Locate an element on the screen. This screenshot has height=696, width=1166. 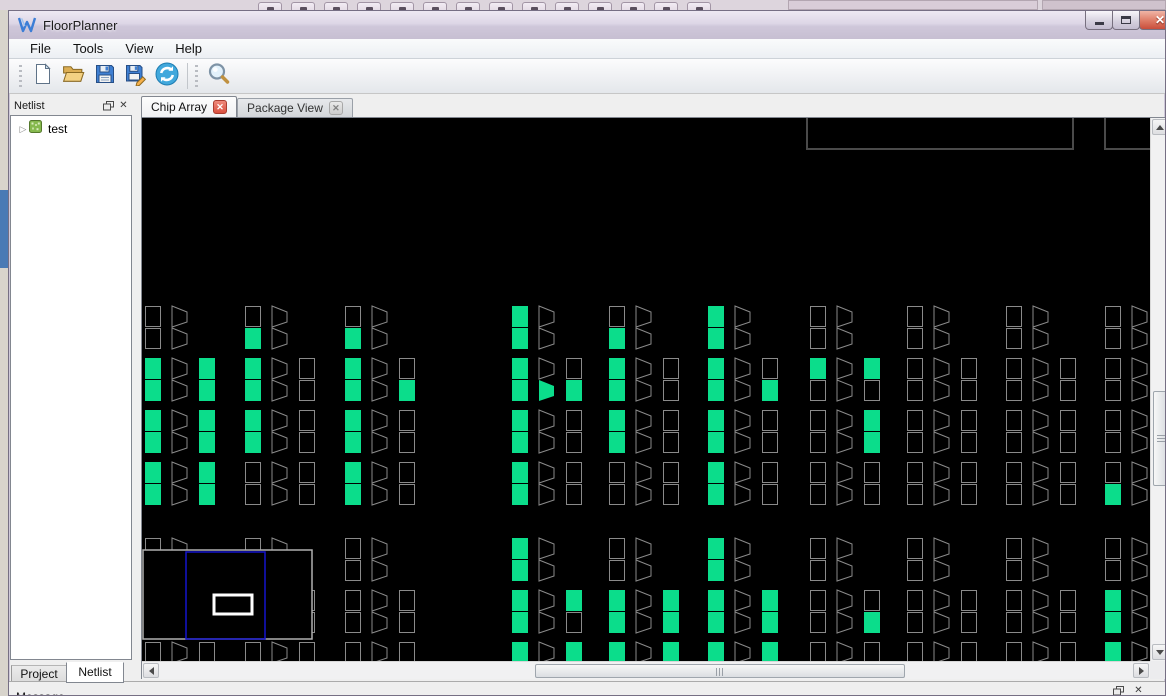
pin-flag-filled is located at coordinates (546, 390).